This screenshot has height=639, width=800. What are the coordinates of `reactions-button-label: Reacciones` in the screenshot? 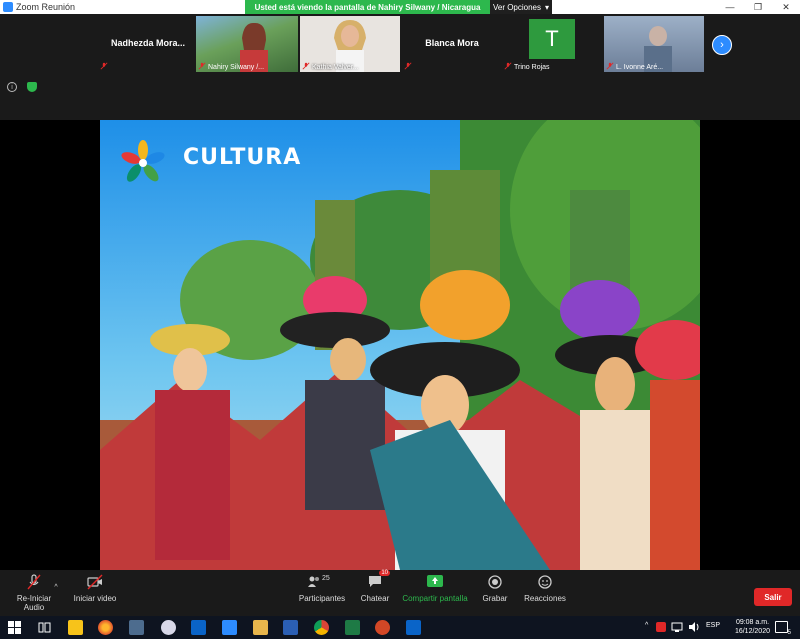 It's located at (545, 598).